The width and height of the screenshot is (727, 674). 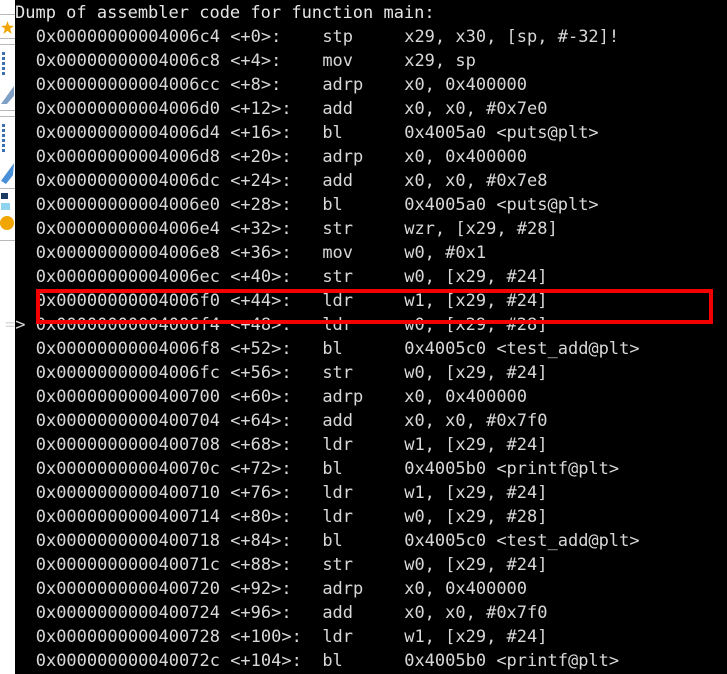 What do you see at coordinates (481, 229) in the screenshot?
I see `instruction-operands: wzr, [x29, #28]` at bounding box center [481, 229].